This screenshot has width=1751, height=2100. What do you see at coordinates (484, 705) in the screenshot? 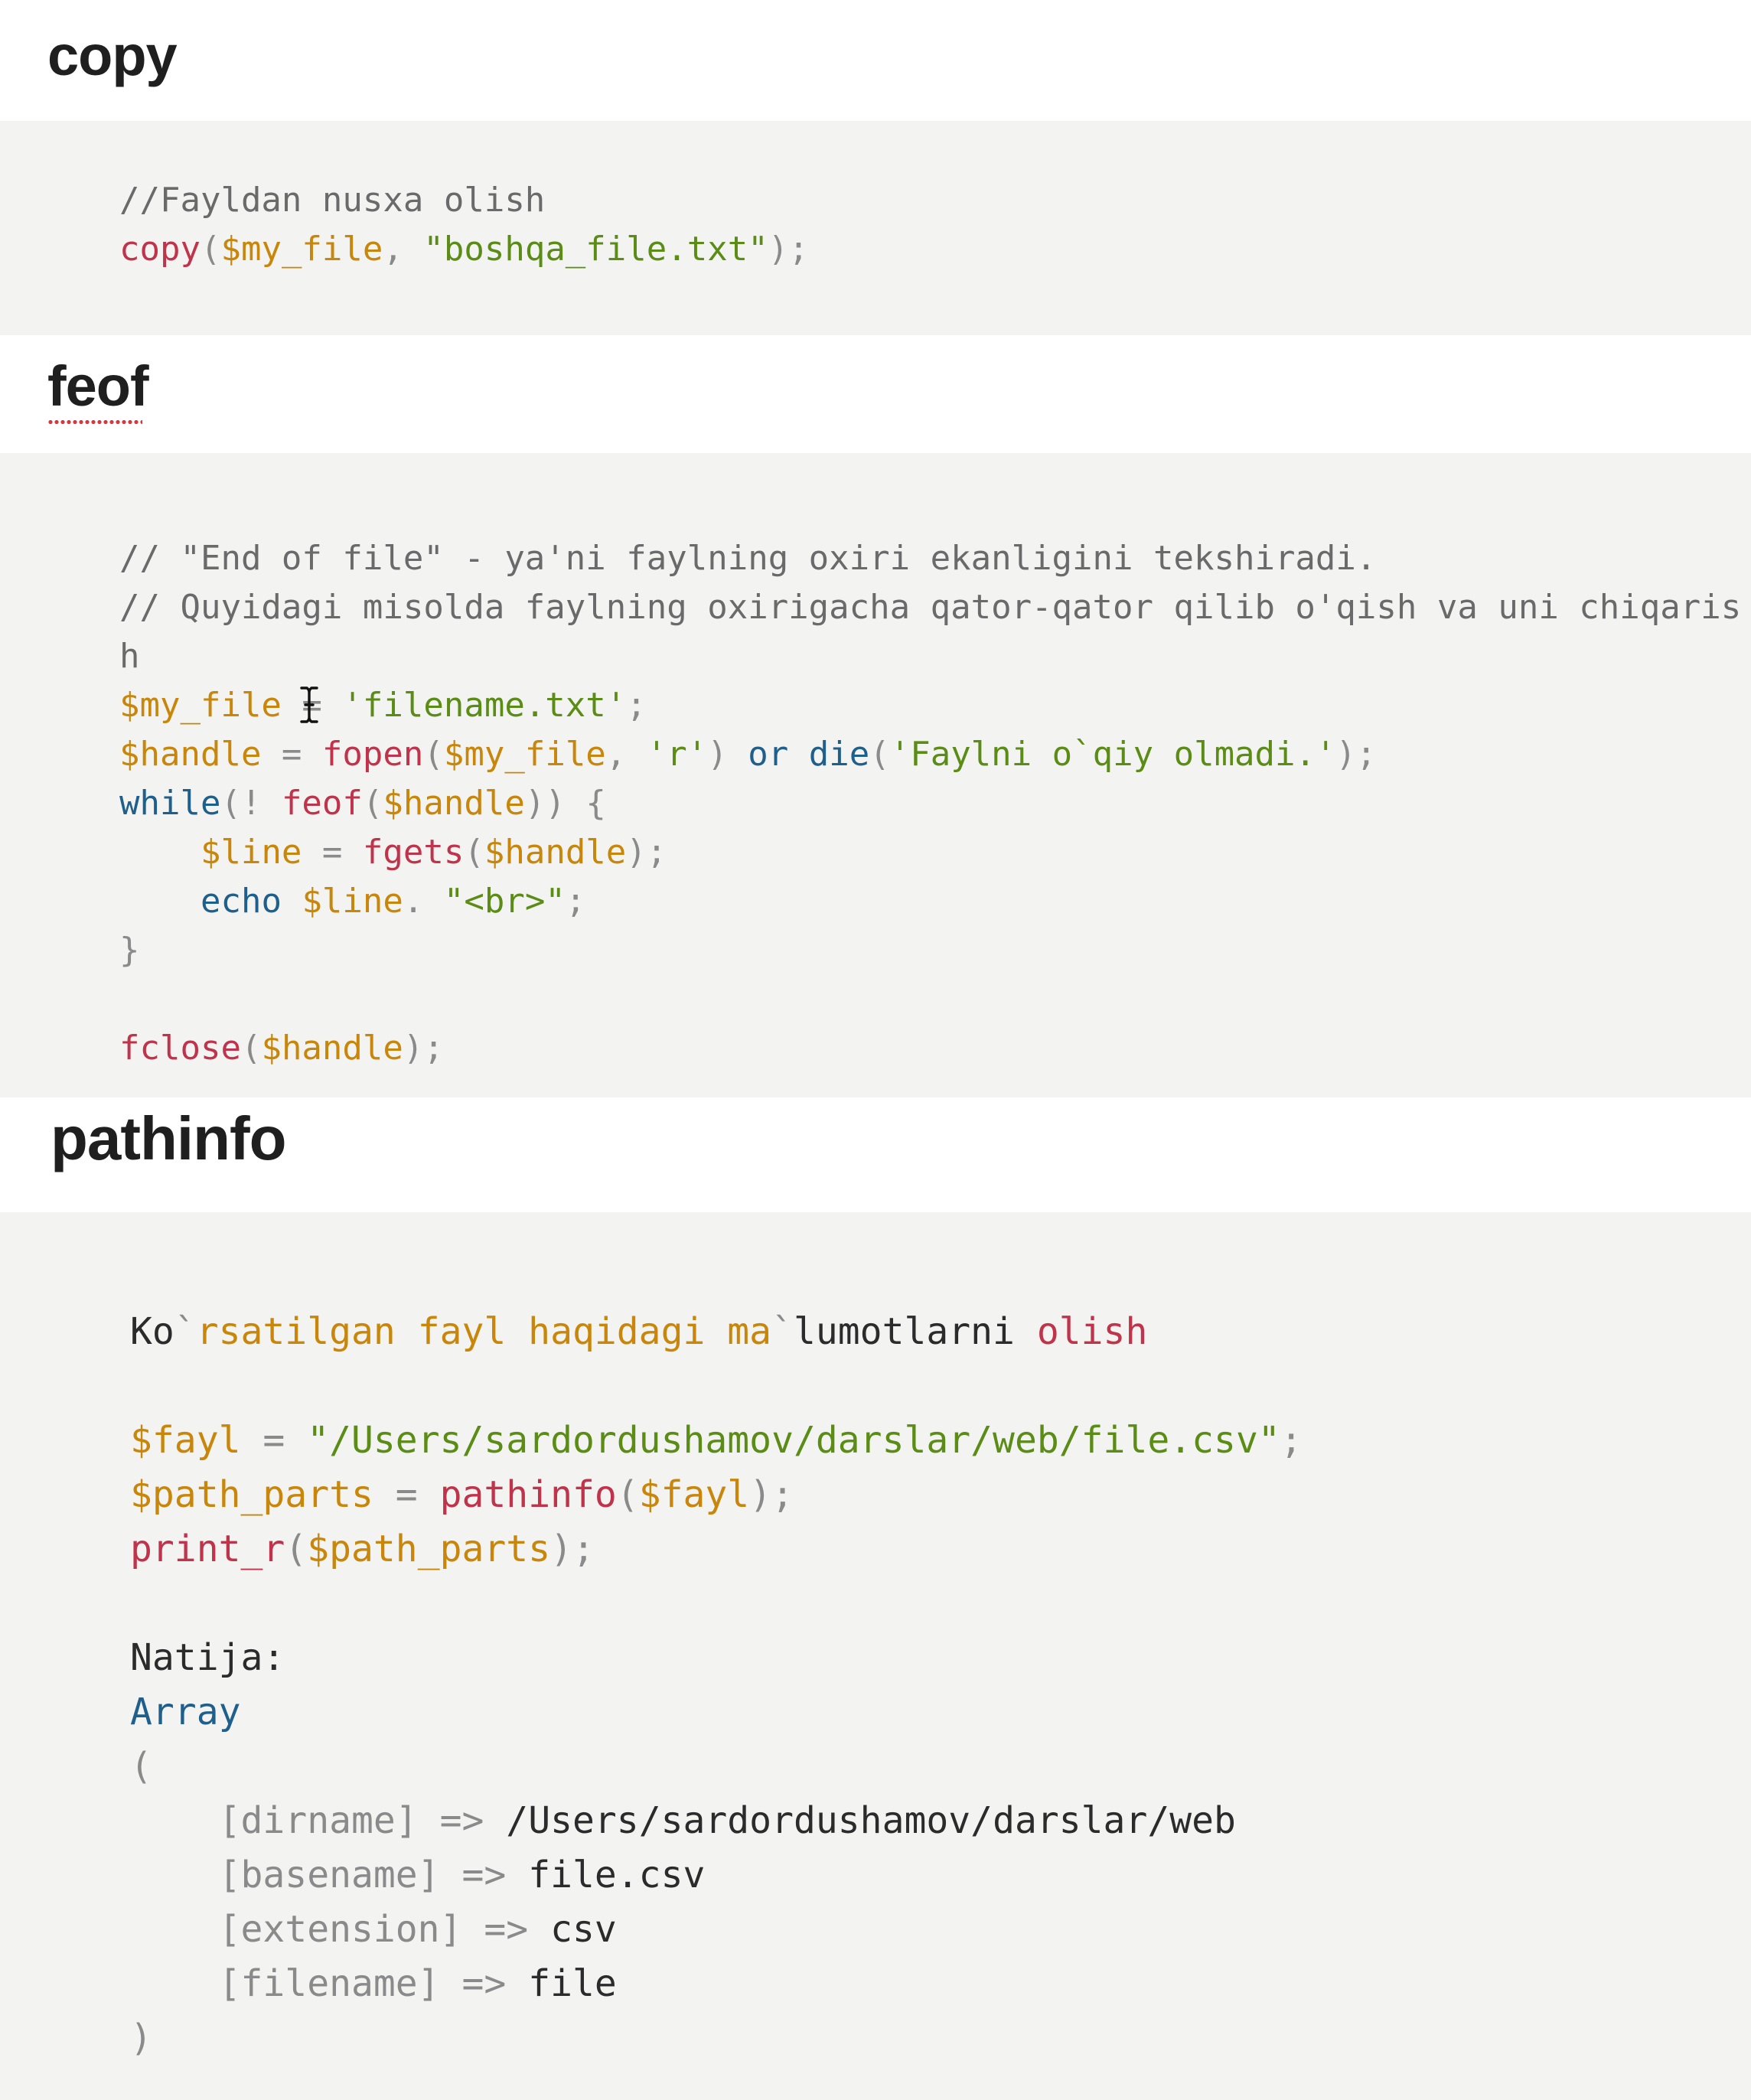
I see `code-string: 'filename.txt'` at bounding box center [484, 705].